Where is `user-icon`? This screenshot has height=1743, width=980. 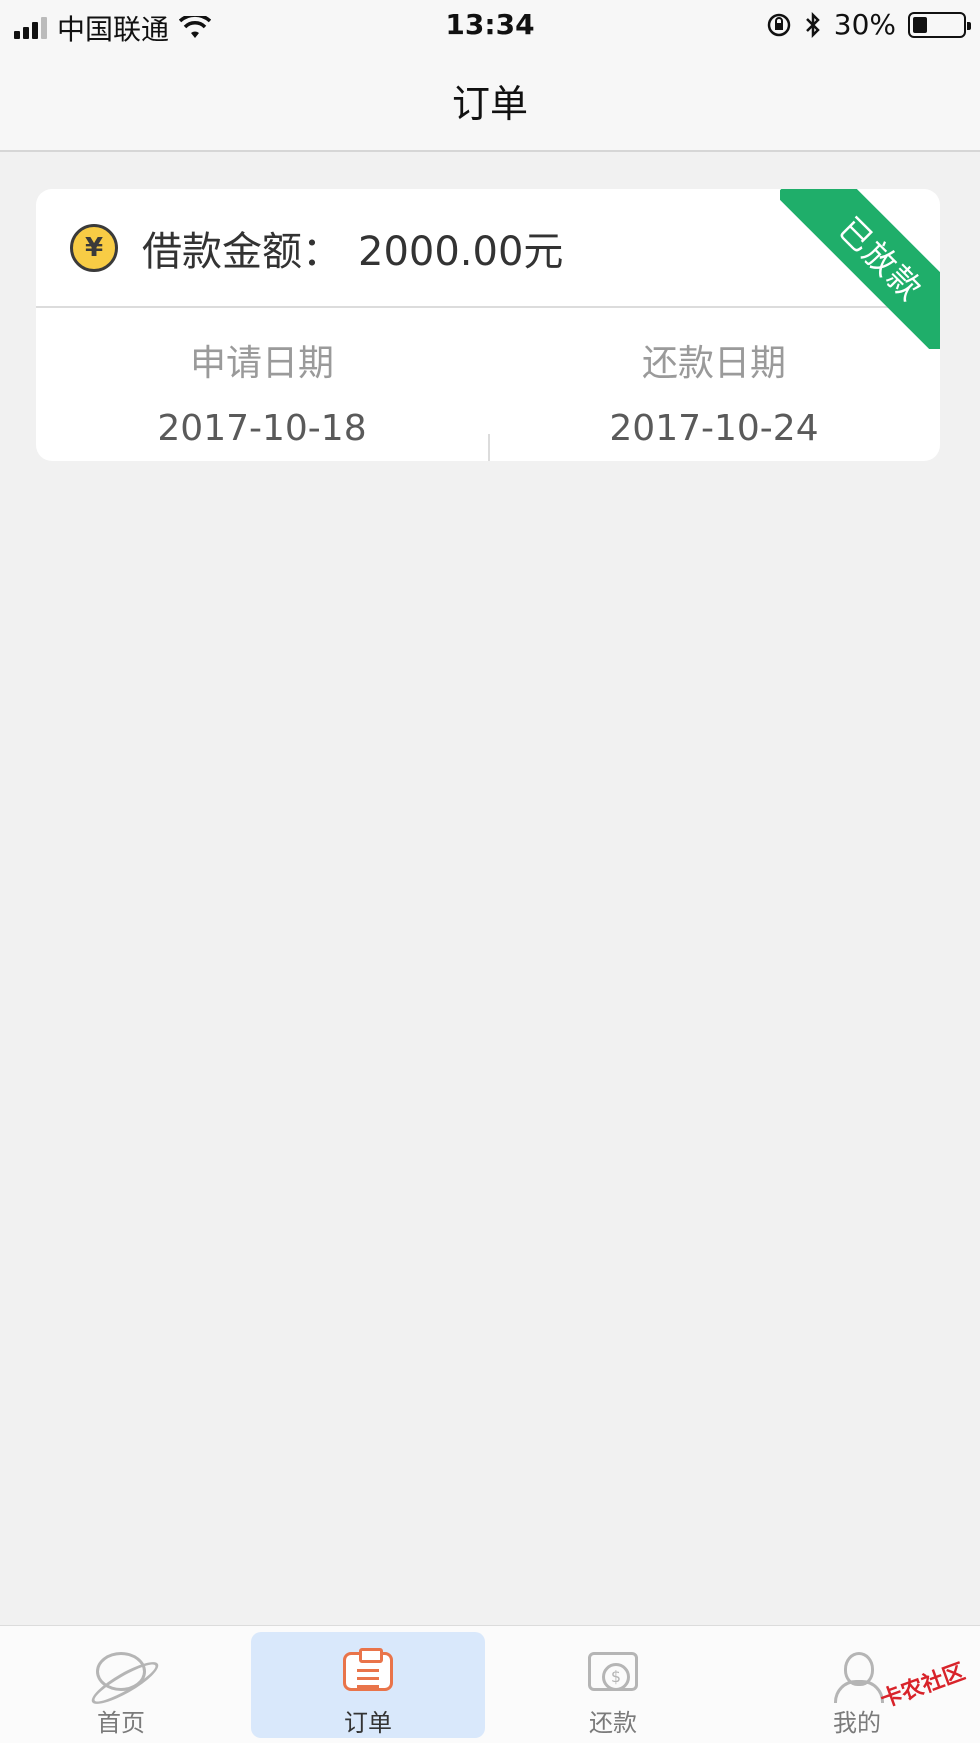
user-icon is located at coordinates (858, 1677).